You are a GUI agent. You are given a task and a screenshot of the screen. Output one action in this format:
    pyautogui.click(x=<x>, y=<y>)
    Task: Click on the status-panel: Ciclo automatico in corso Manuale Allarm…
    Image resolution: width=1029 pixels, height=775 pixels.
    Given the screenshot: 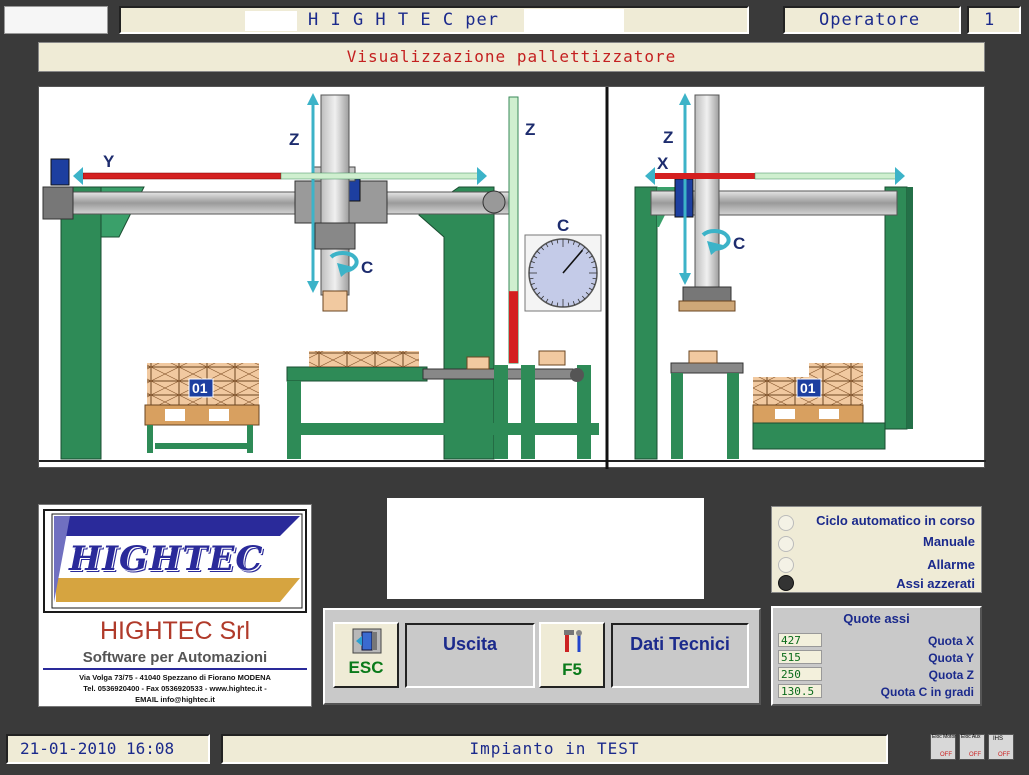 What is the action you would take?
    pyautogui.click(x=876, y=549)
    